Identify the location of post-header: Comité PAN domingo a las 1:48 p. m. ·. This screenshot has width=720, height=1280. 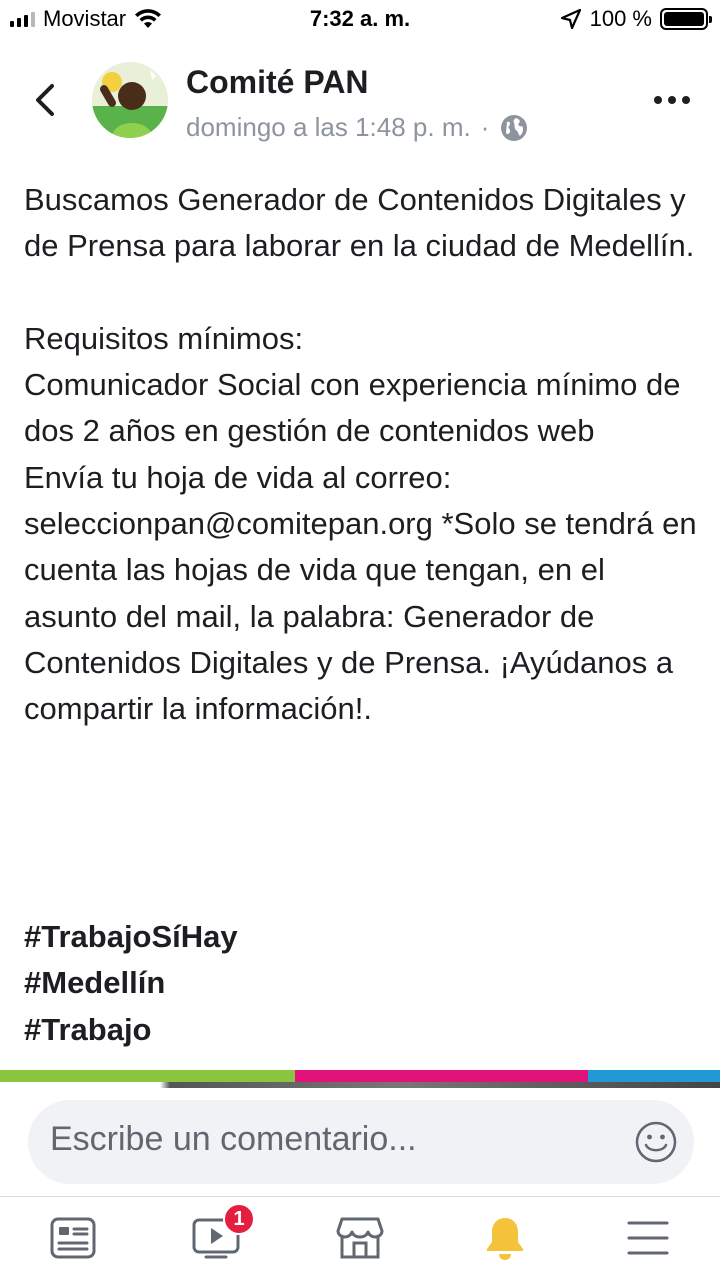
(360, 101).